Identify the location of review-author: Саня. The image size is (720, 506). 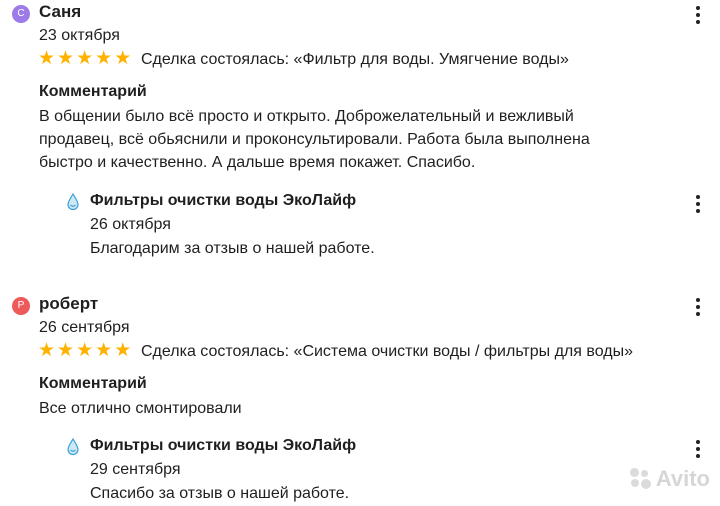
(60, 12).